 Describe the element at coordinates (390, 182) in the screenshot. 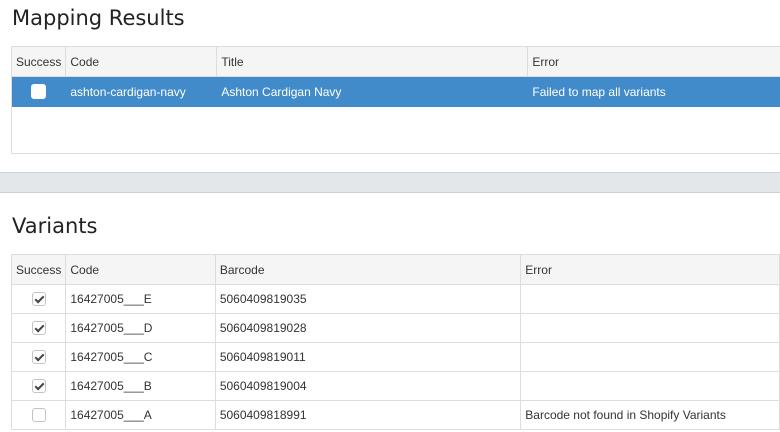

I see `section-divider` at that location.